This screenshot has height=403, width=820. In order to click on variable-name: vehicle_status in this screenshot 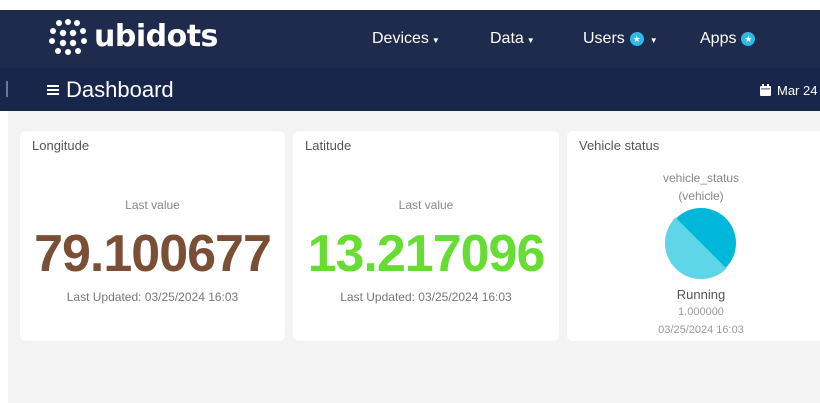, I will do `click(701, 178)`.